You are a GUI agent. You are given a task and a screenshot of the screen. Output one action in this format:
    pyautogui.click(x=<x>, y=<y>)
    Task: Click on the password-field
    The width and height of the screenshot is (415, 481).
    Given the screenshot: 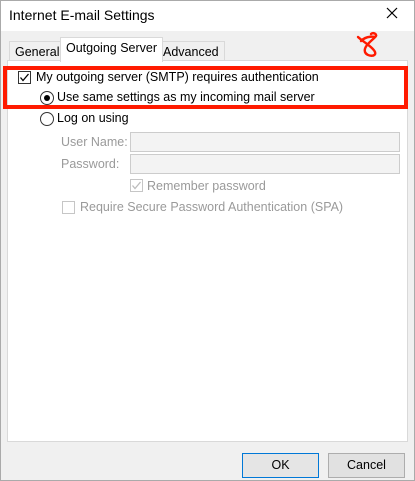 What is the action you would take?
    pyautogui.click(x=265, y=164)
    